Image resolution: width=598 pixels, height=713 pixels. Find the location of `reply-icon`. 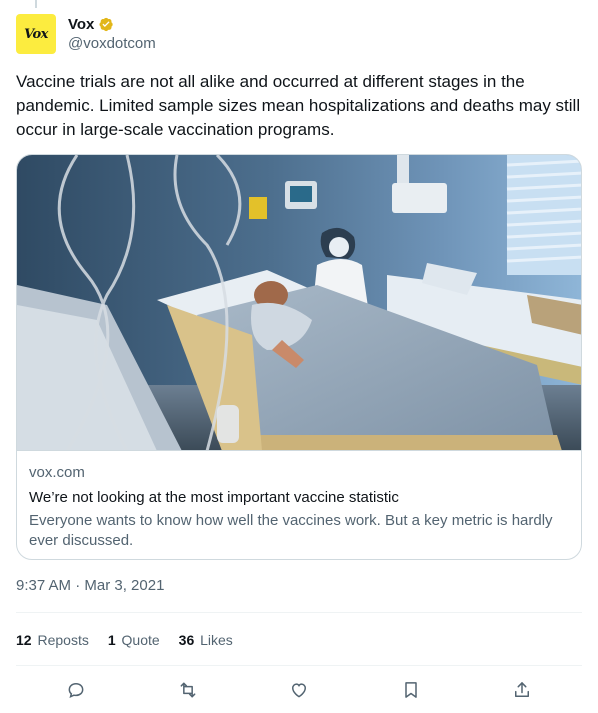

reply-icon is located at coordinates (76, 690).